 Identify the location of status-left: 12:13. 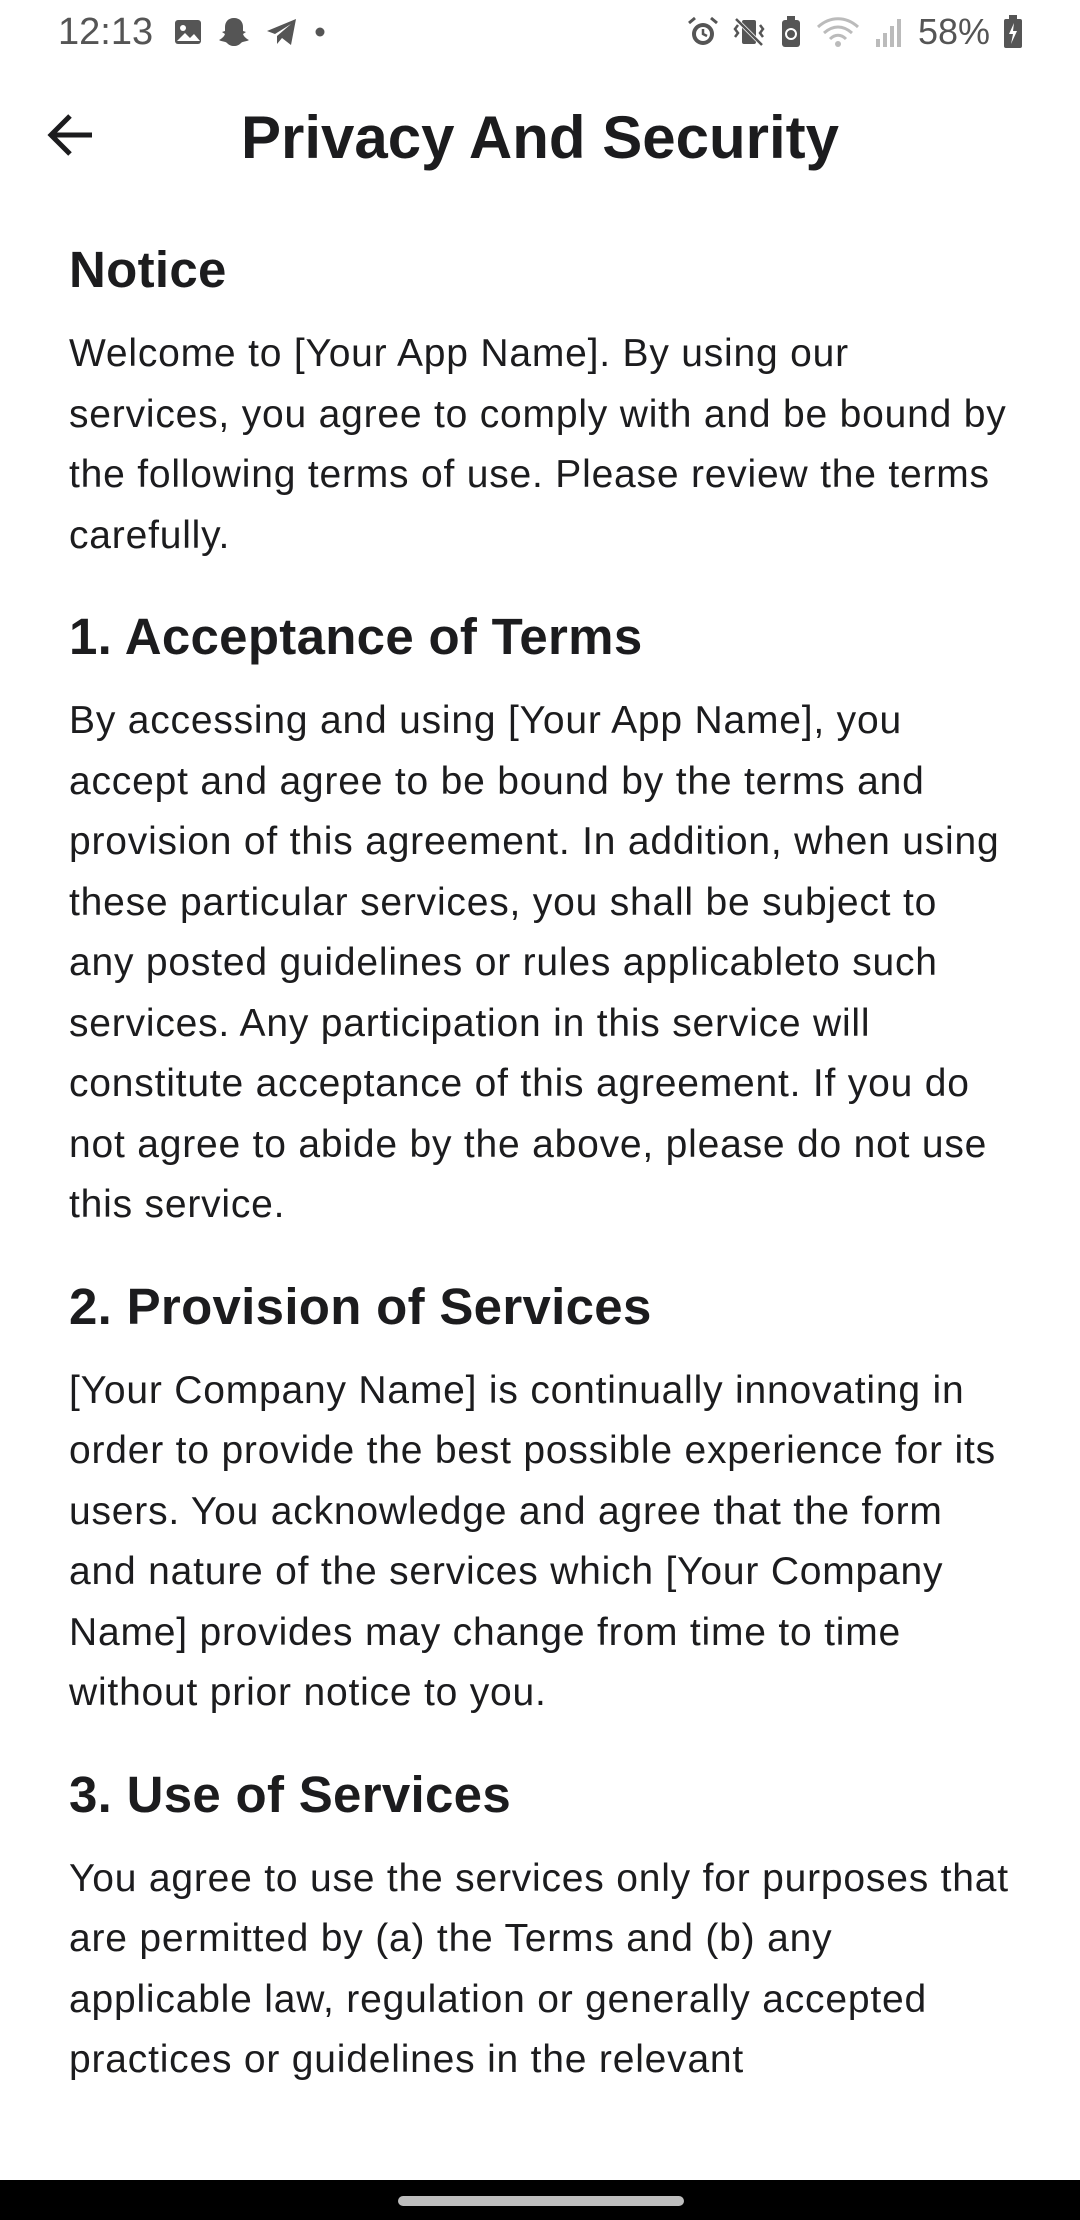
(192, 32).